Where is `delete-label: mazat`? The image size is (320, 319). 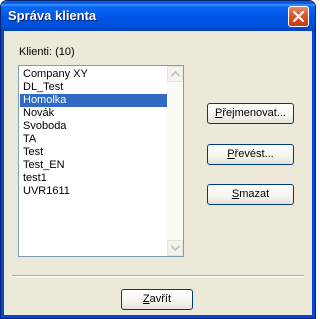
delete-label: mazat is located at coordinates (254, 194).